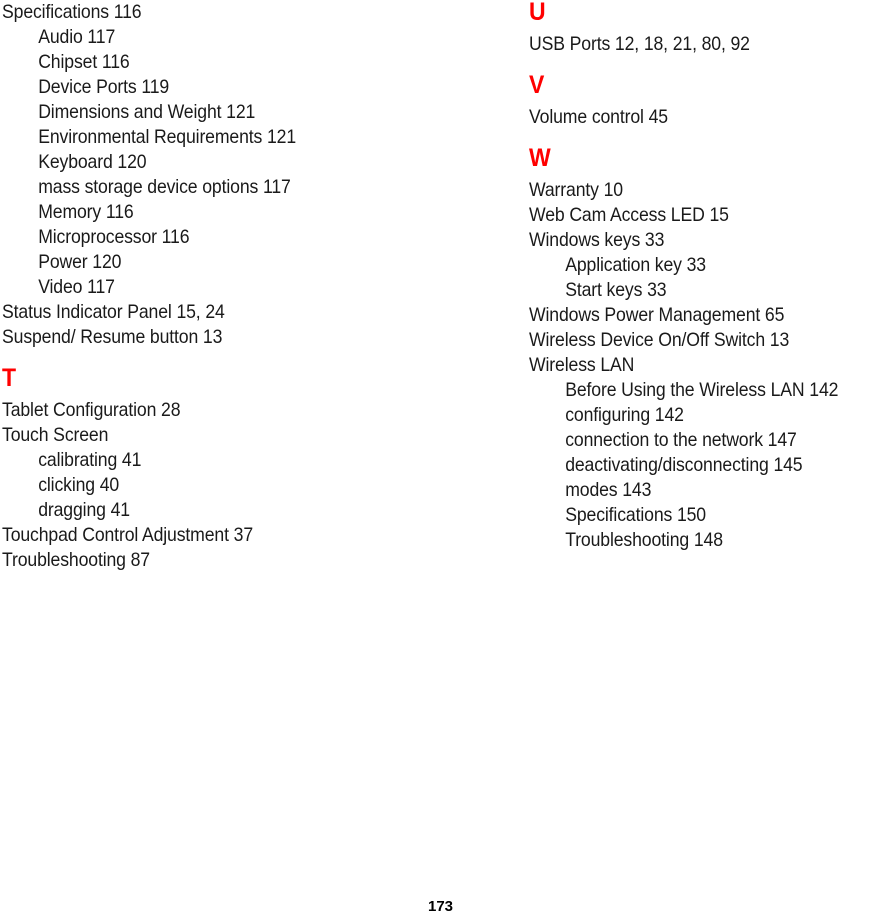  Describe the element at coordinates (76, 287) in the screenshot. I see `index-subentry: Video 117` at that location.